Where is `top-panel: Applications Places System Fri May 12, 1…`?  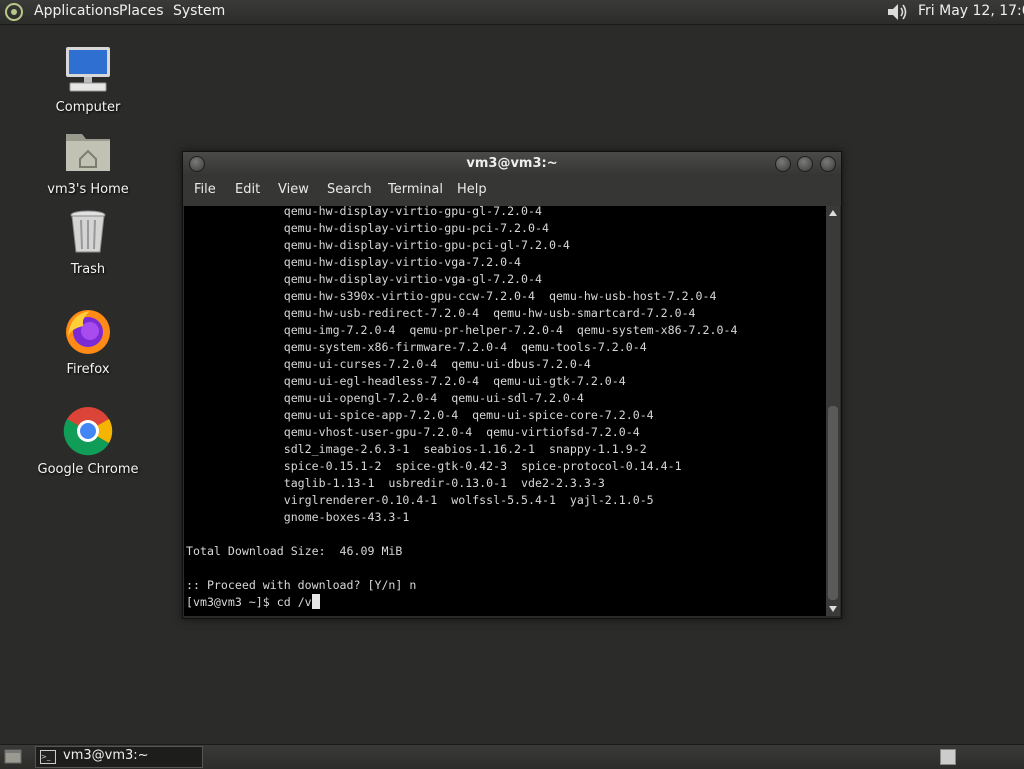 top-panel: Applications Places System Fri May 12, 1… is located at coordinates (512, 12).